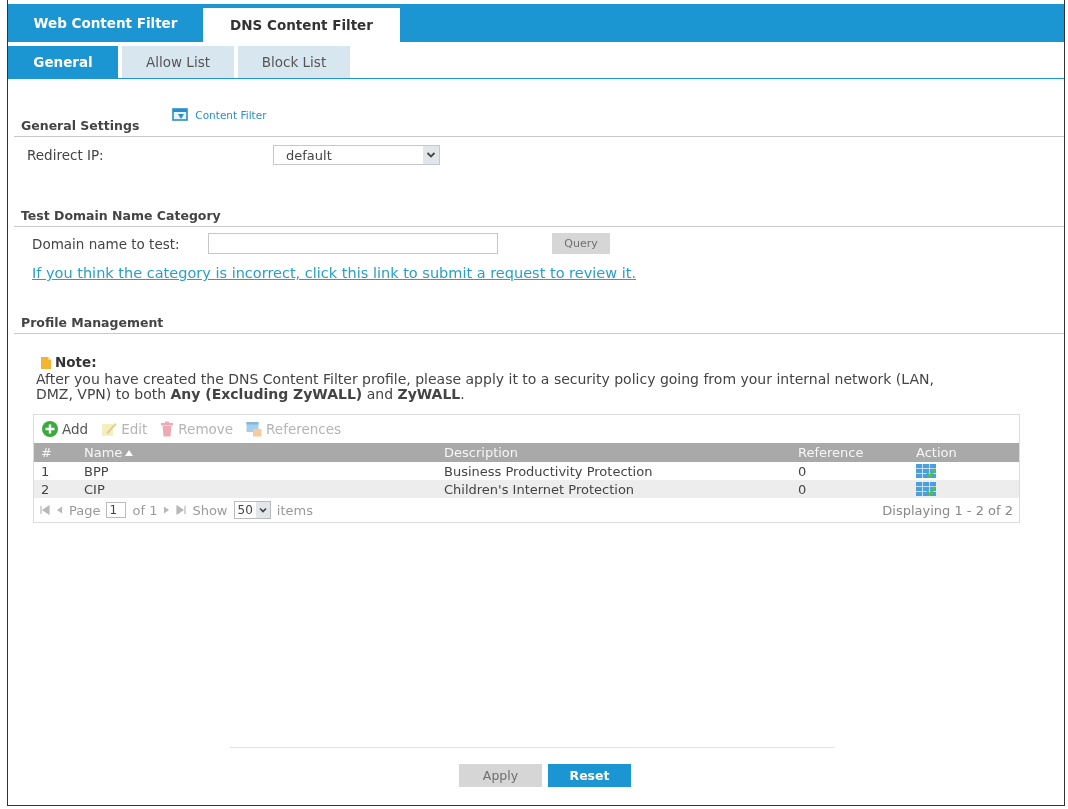 The height and width of the screenshot is (809, 1068). What do you see at coordinates (145, 510) in the screenshot?
I see `pager-label: of 1` at bounding box center [145, 510].